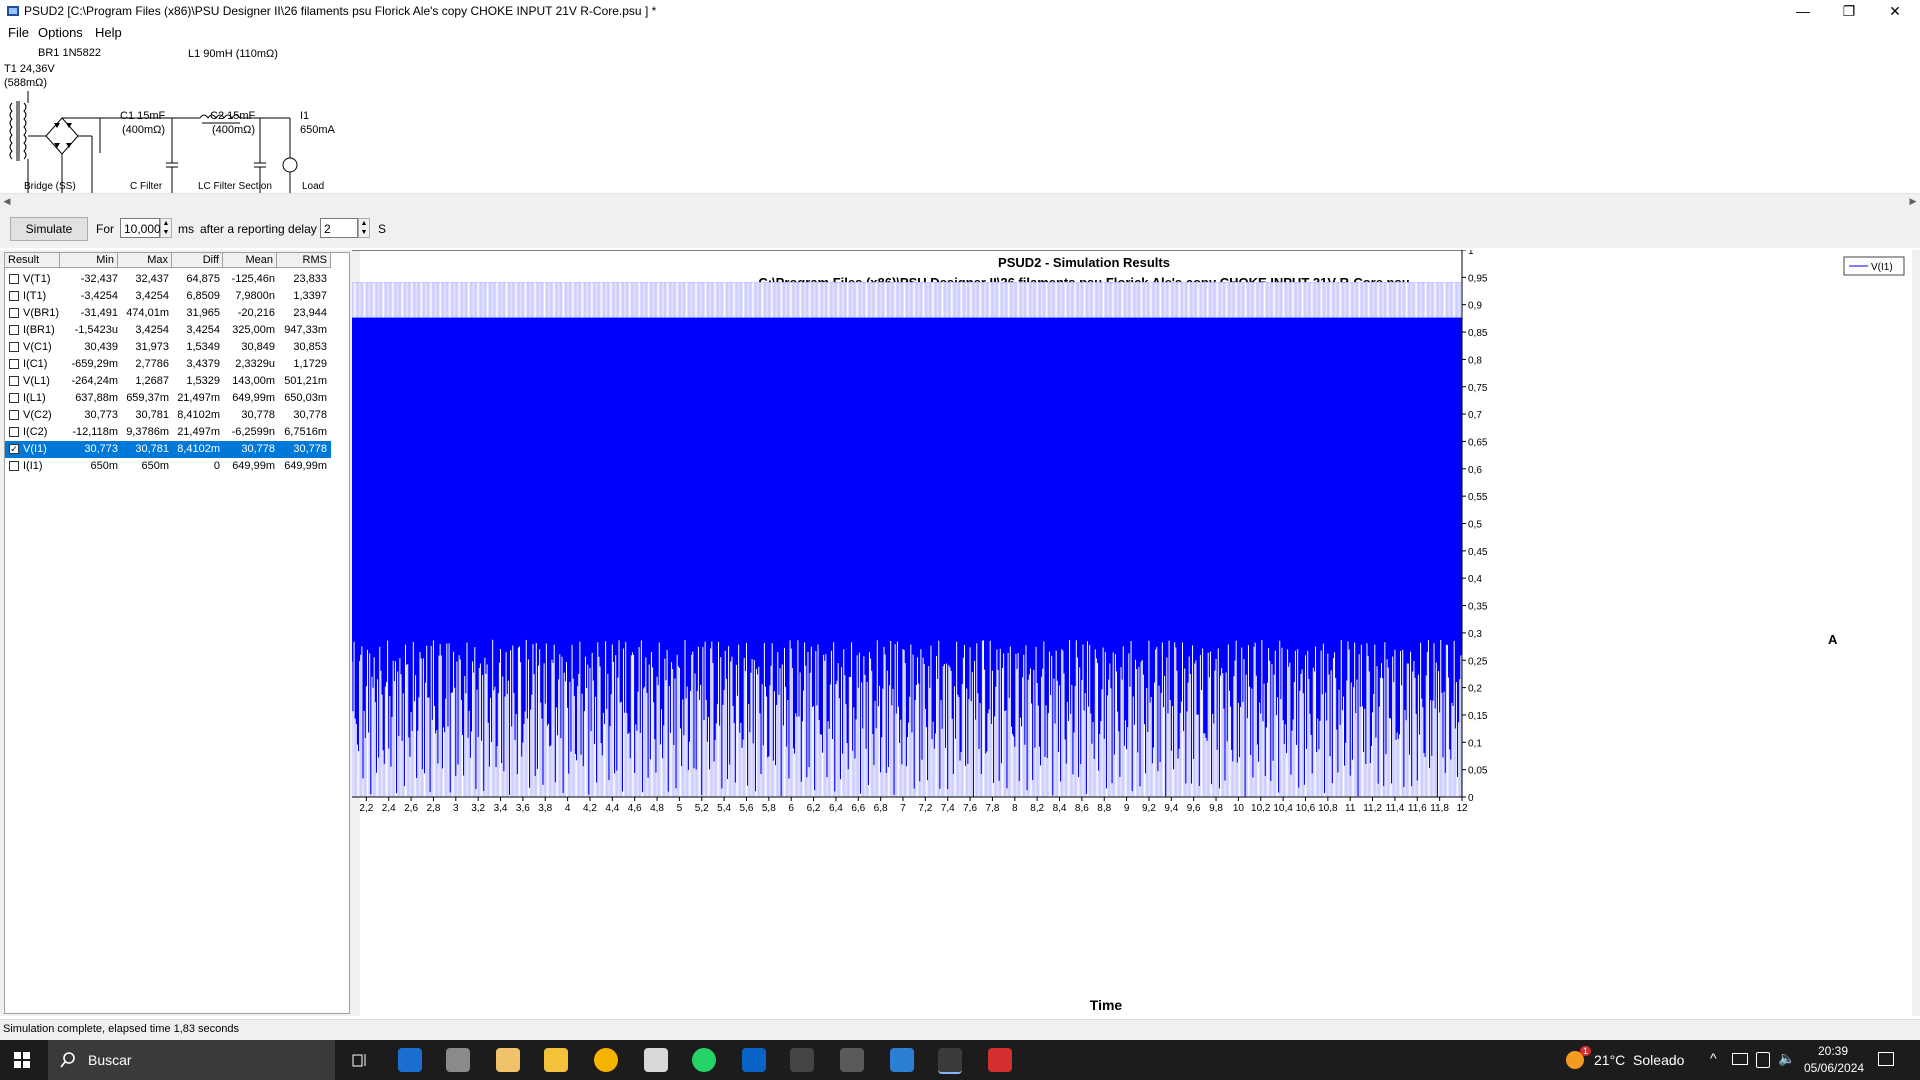 This screenshot has height=1080, width=1920. What do you see at coordinates (168, 466) in the screenshot?
I see `table-row: I(I1) 650m 650m 0 649,99m 649,99m` at bounding box center [168, 466].